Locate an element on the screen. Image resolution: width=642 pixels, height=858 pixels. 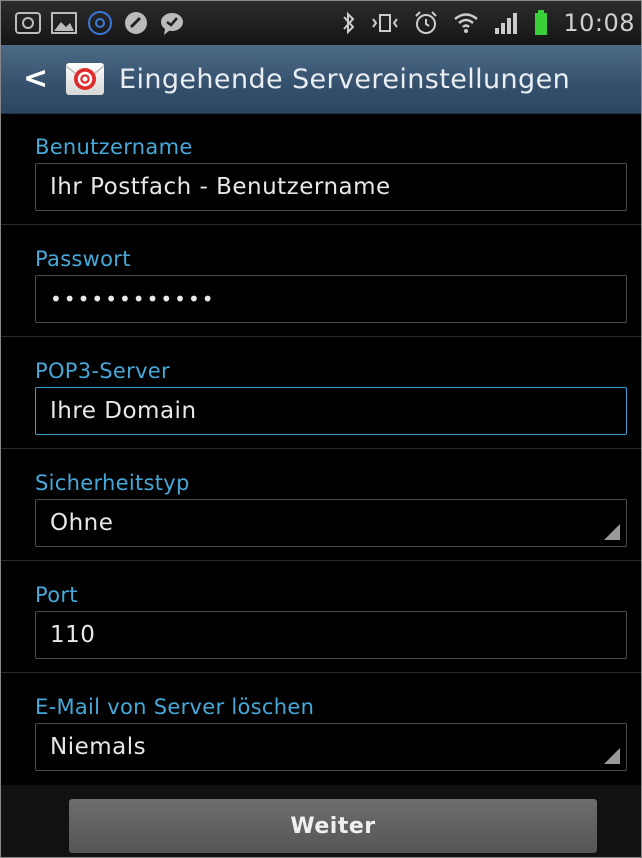
vibrate-icon is located at coordinates (385, 23).